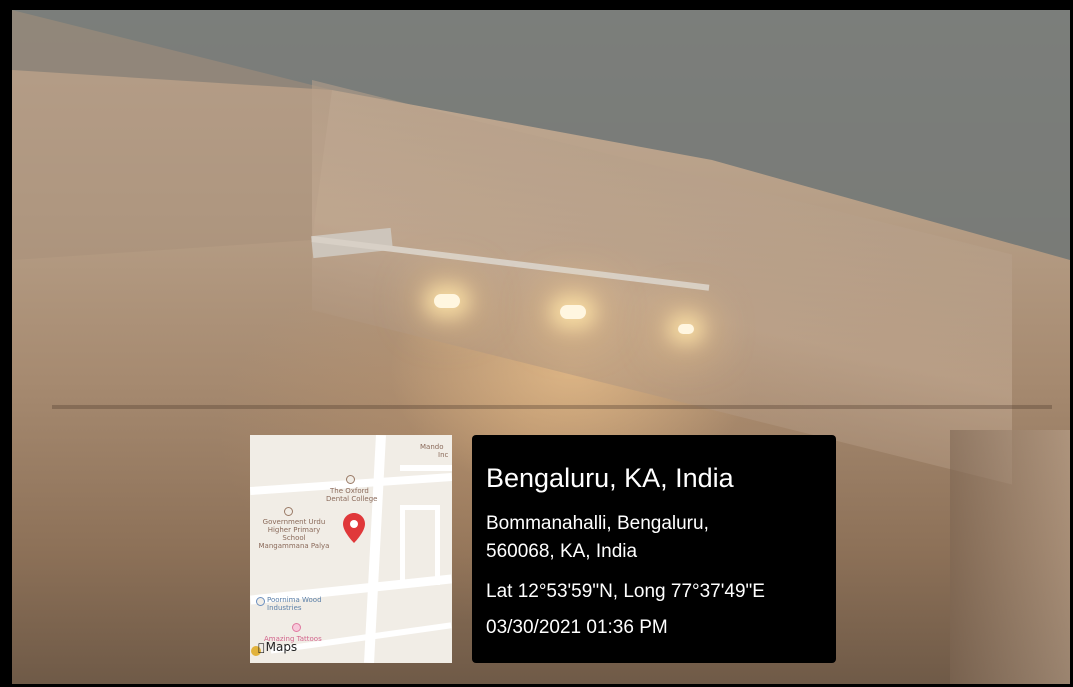 This screenshot has width=1073, height=687. Describe the element at coordinates (294, 546) in the screenshot. I see `map-label-urdu-4: Mangammana Palya` at that location.